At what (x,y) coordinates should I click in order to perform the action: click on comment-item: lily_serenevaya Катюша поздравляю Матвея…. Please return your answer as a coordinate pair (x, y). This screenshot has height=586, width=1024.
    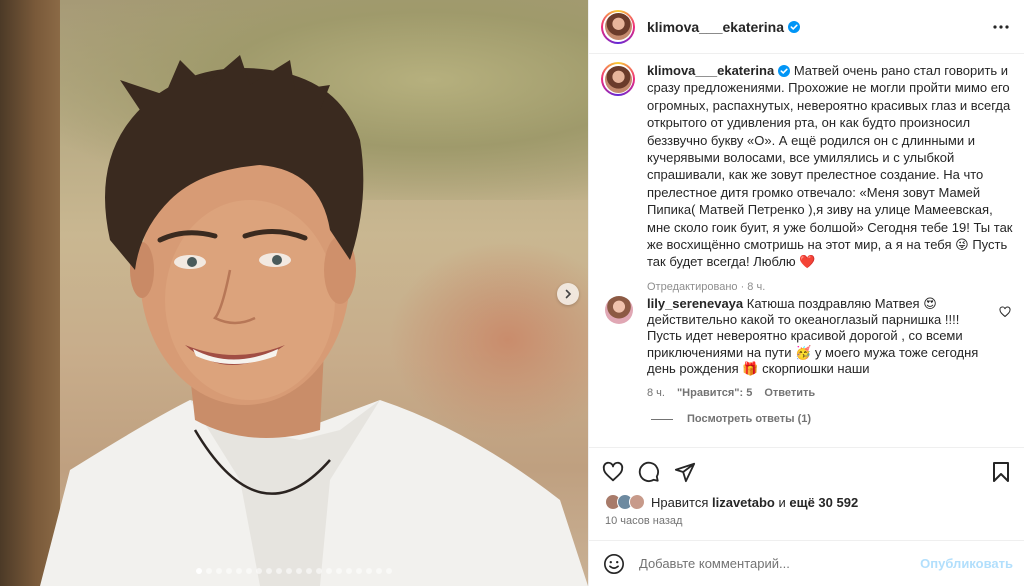
    Looking at the image, I should click on (810, 348).